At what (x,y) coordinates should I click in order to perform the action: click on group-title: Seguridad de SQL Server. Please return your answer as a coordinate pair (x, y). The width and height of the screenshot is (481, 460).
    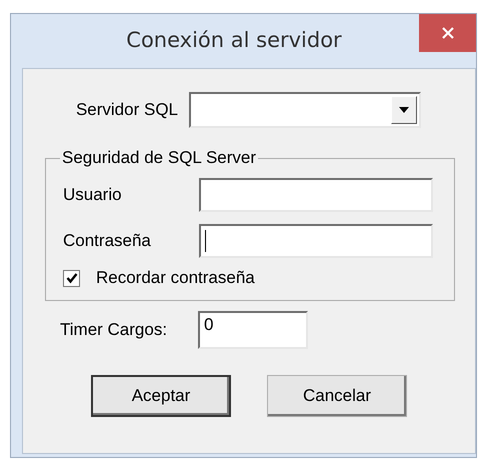
    Looking at the image, I should click on (159, 158).